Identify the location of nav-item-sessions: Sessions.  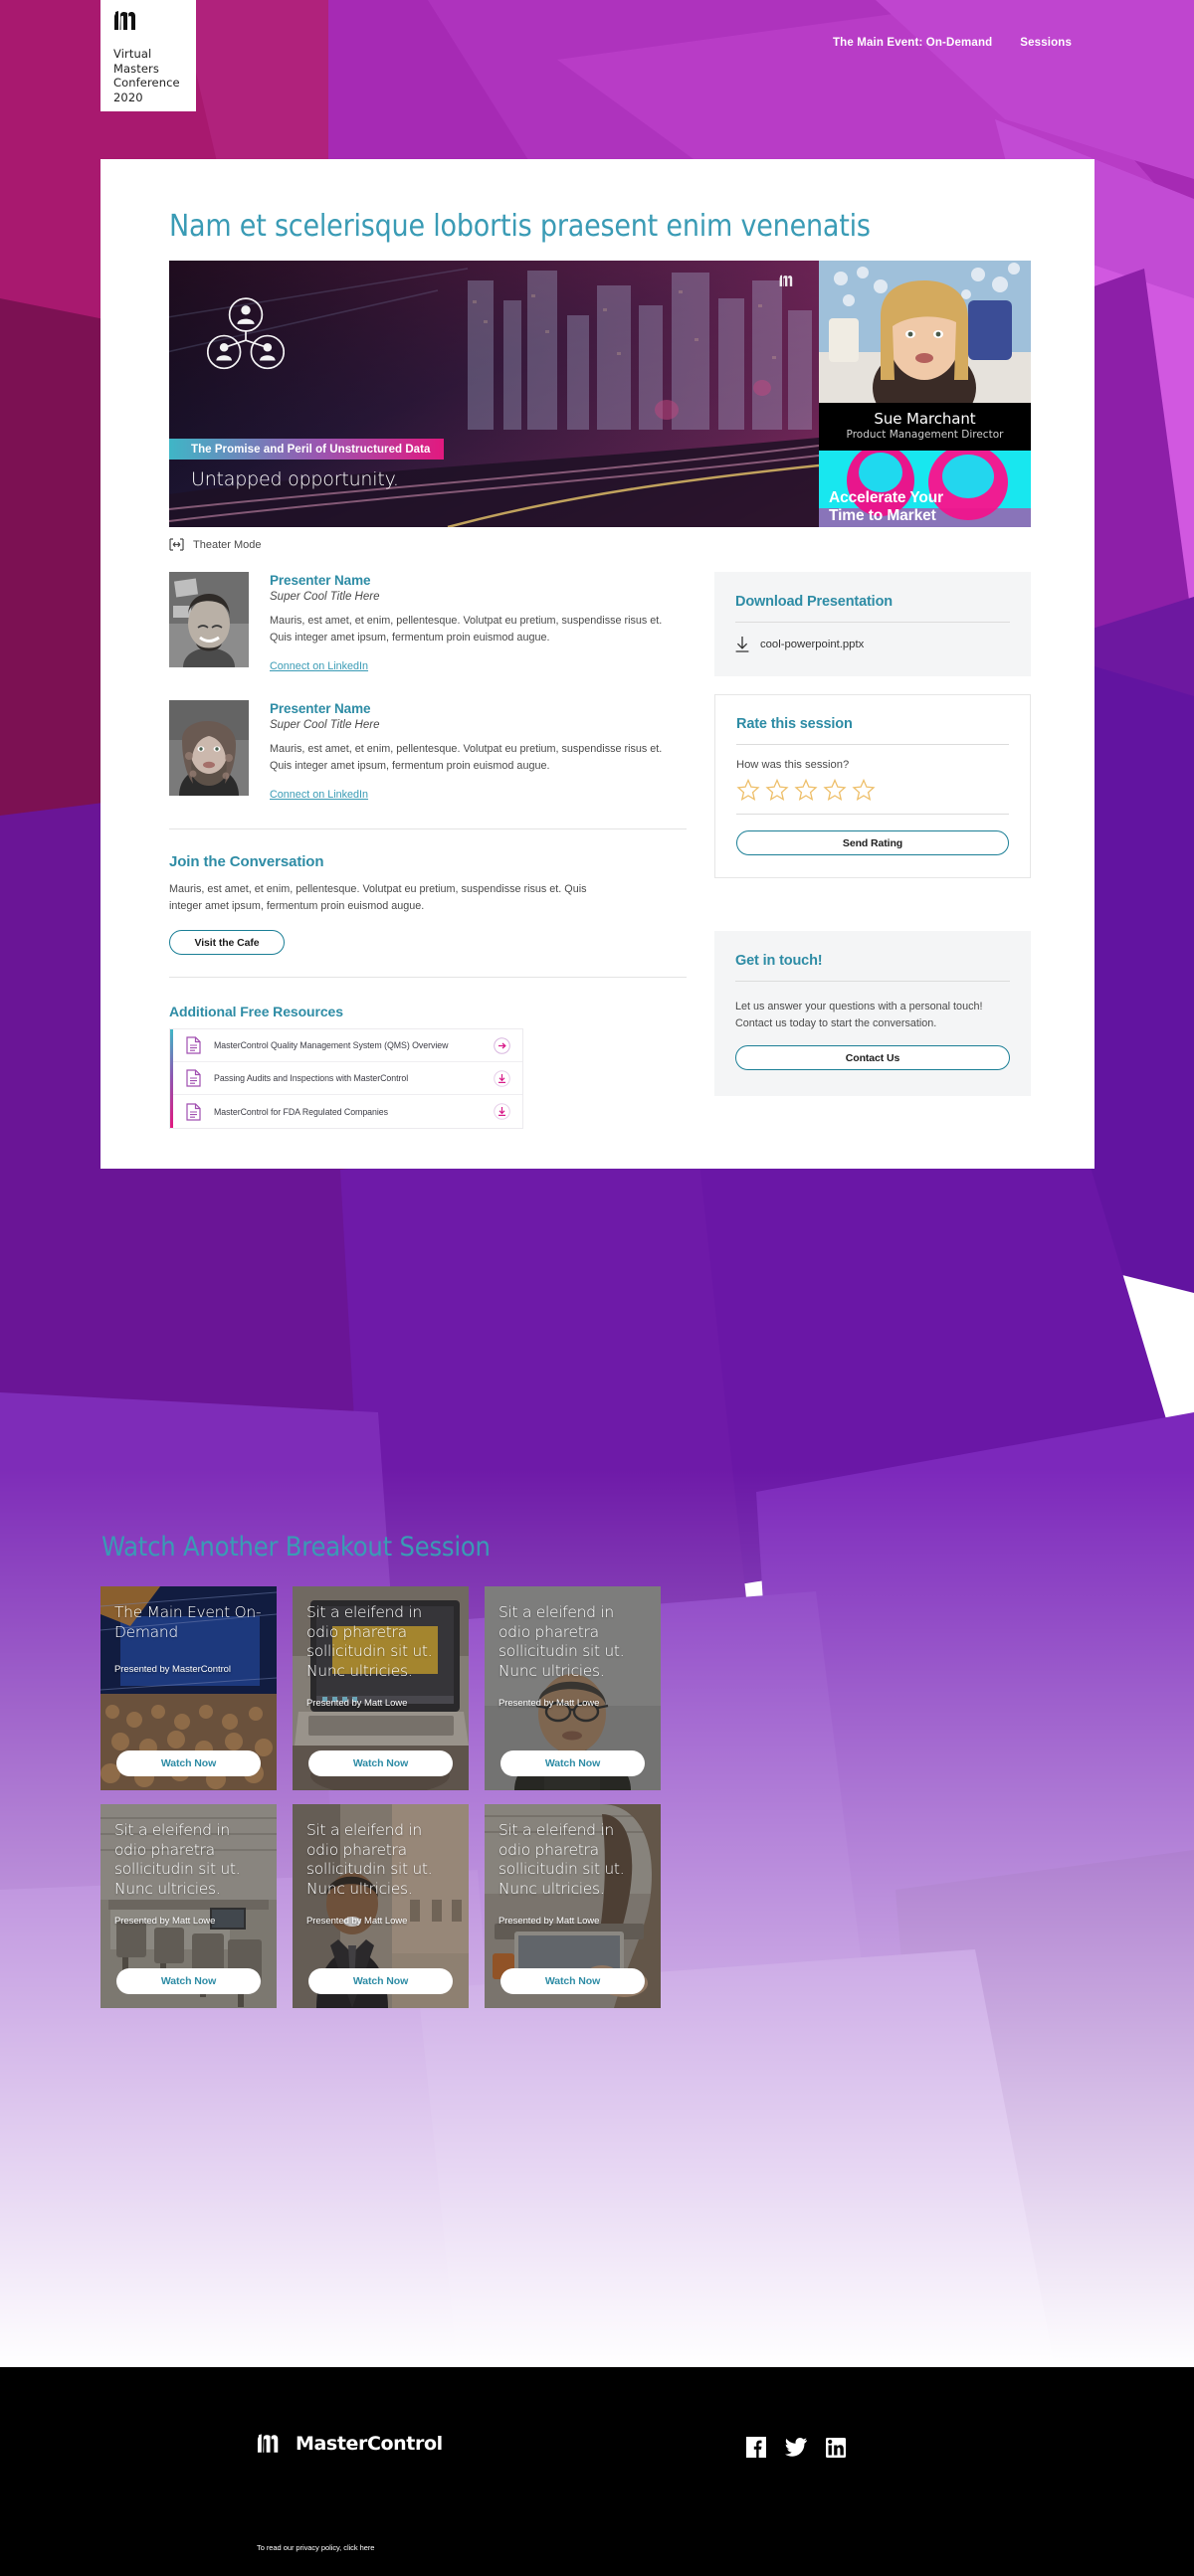
(1046, 43).